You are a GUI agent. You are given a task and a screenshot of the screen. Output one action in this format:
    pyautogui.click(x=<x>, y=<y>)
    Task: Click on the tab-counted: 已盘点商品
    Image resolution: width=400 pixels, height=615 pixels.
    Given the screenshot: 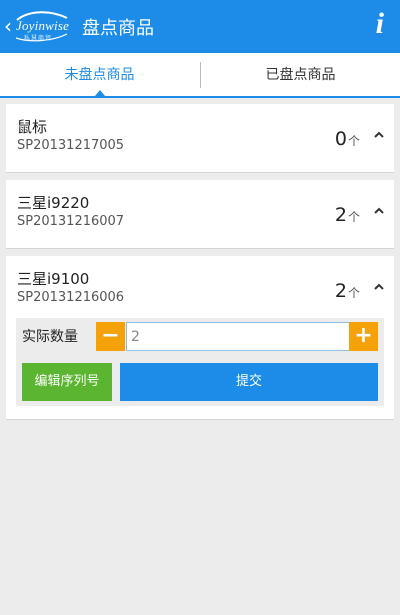 What is the action you would take?
    pyautogui.click(x=300, y=75)
    